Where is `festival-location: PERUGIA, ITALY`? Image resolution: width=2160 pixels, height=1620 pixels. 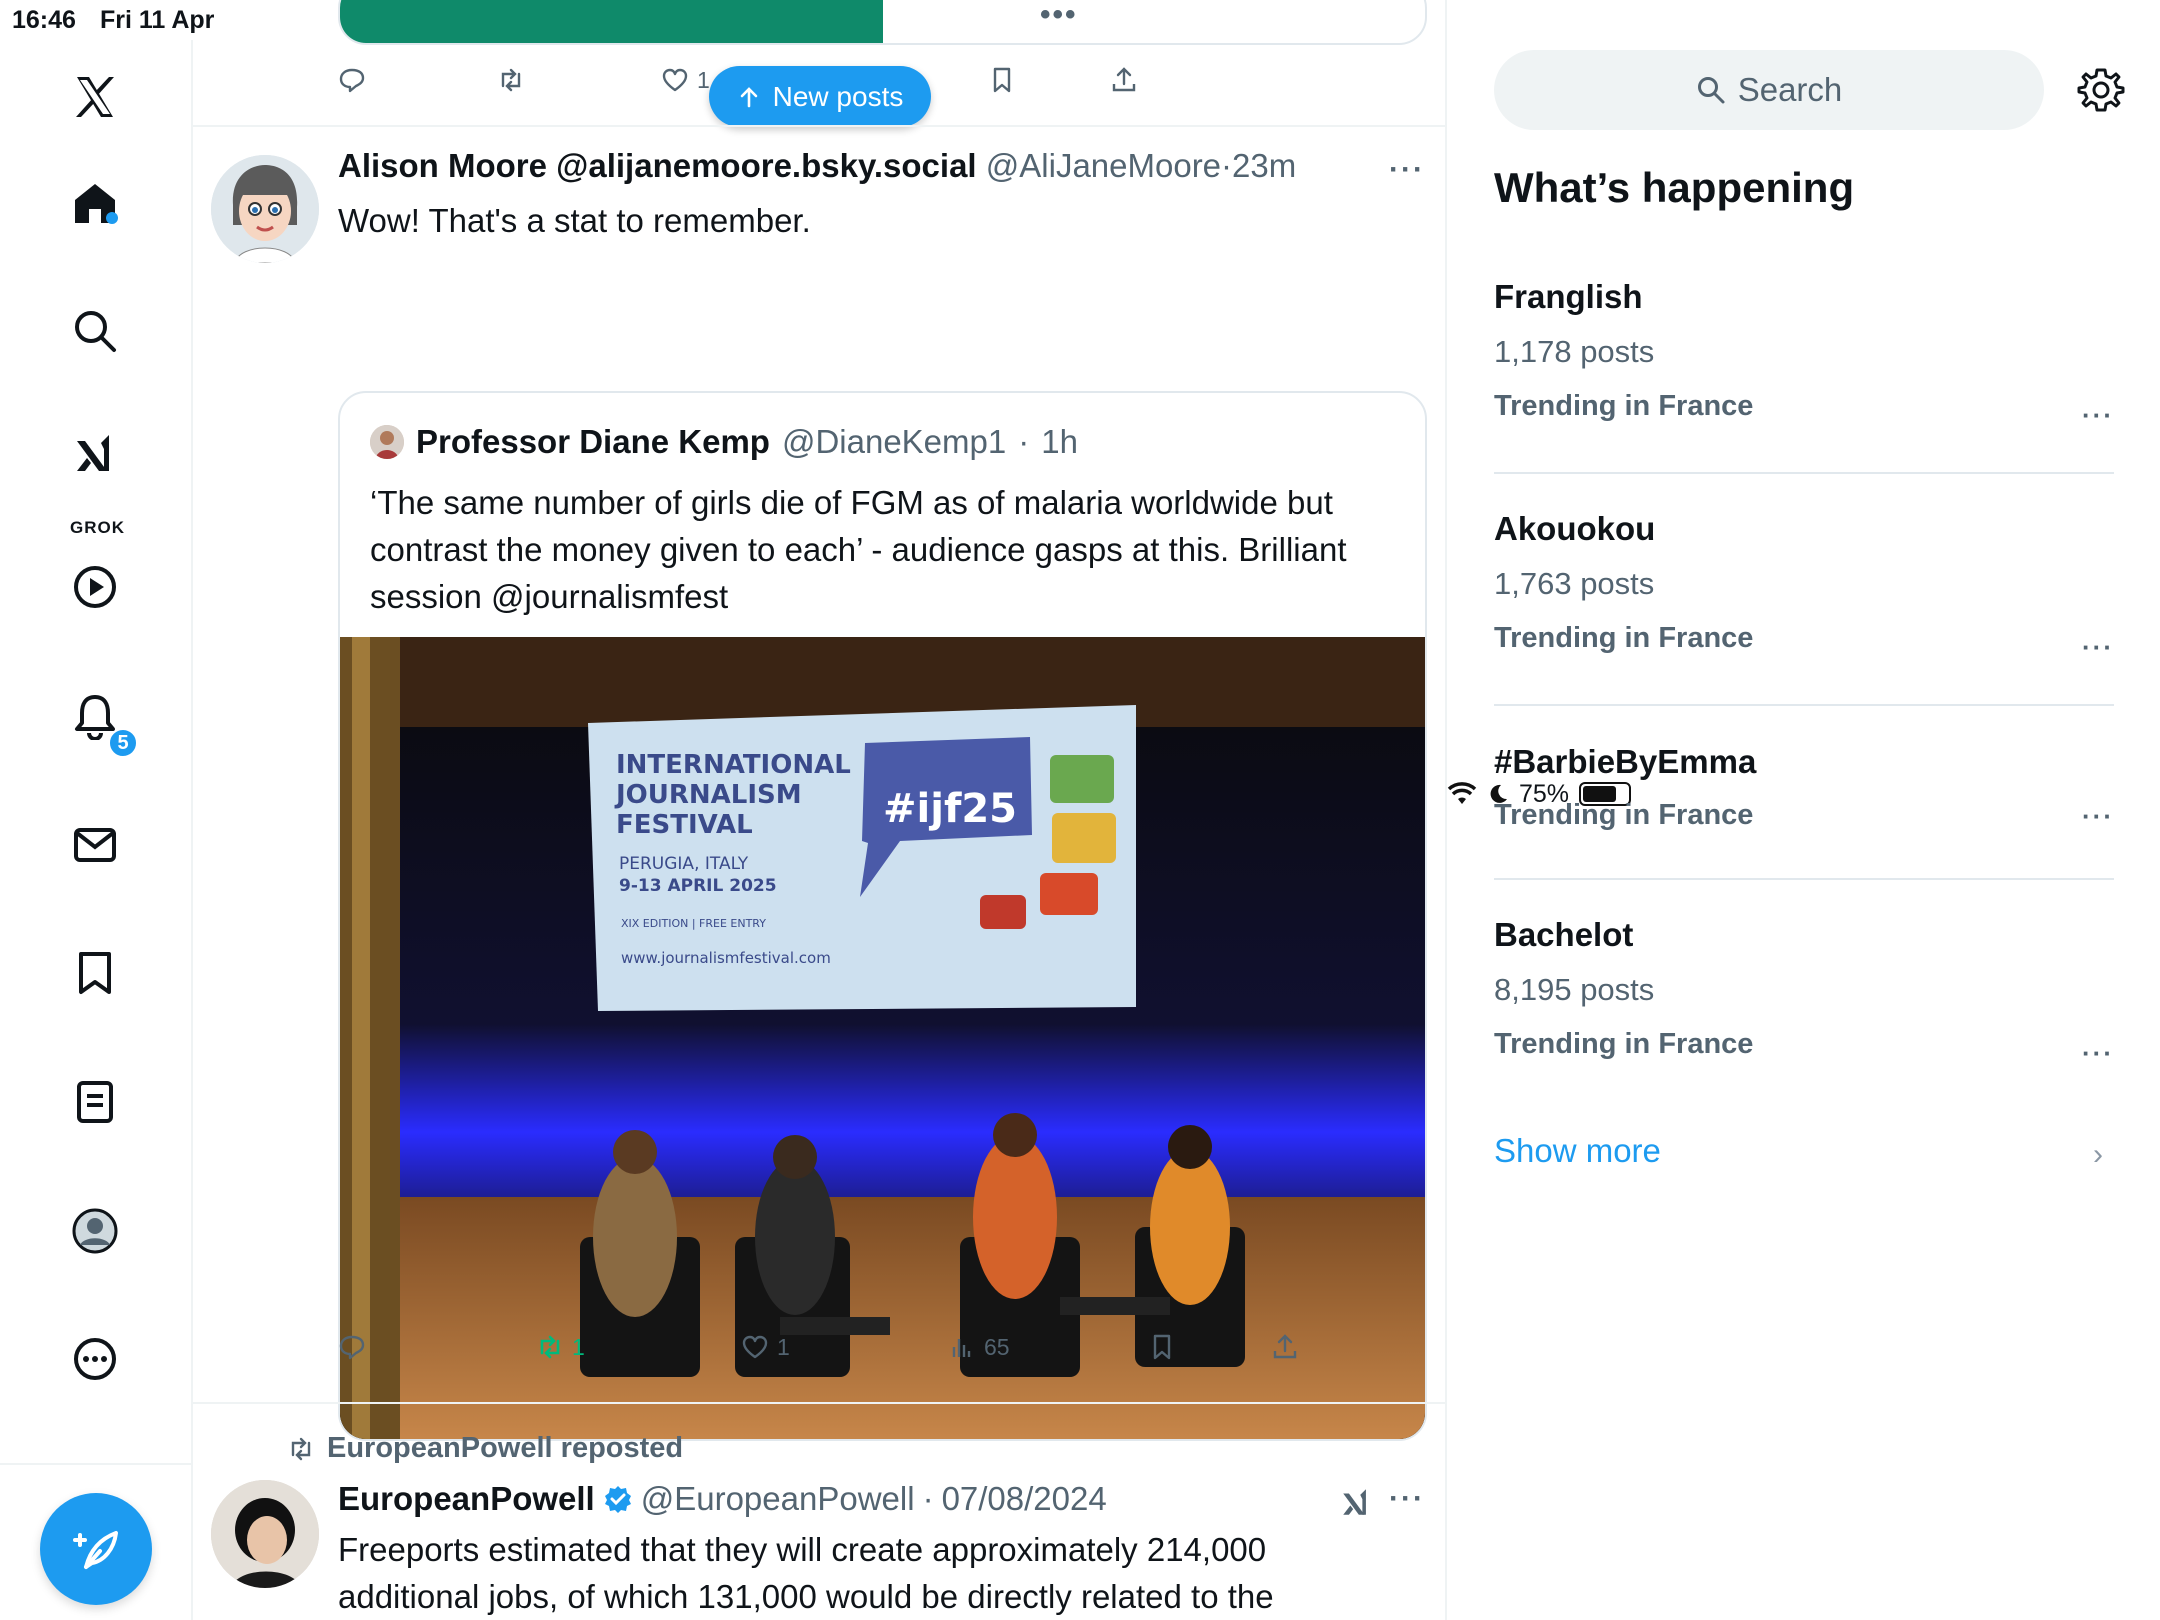
festival-location: PERUGIA, ITALY is located at coordinates (684, 864).